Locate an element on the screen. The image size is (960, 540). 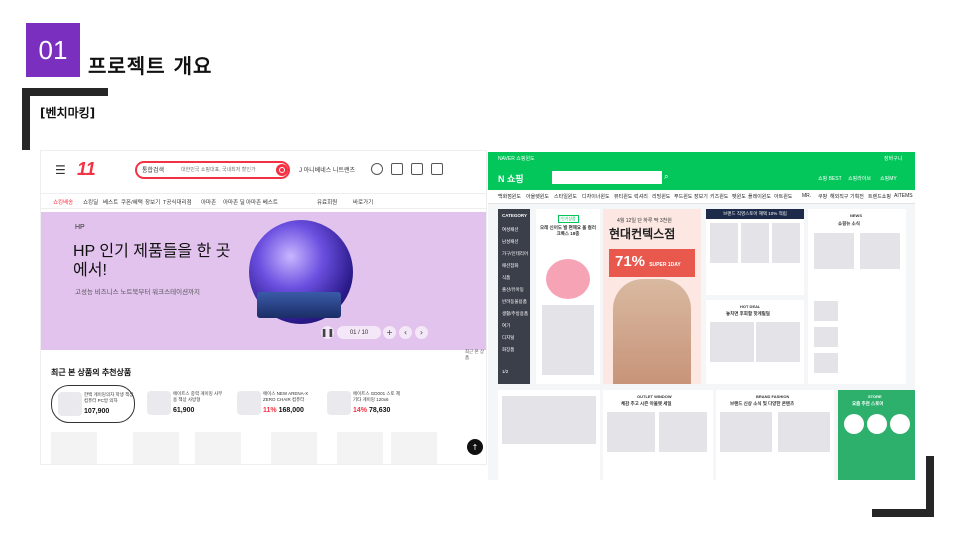
plus-icon: + is located at coordinates (389, 332).